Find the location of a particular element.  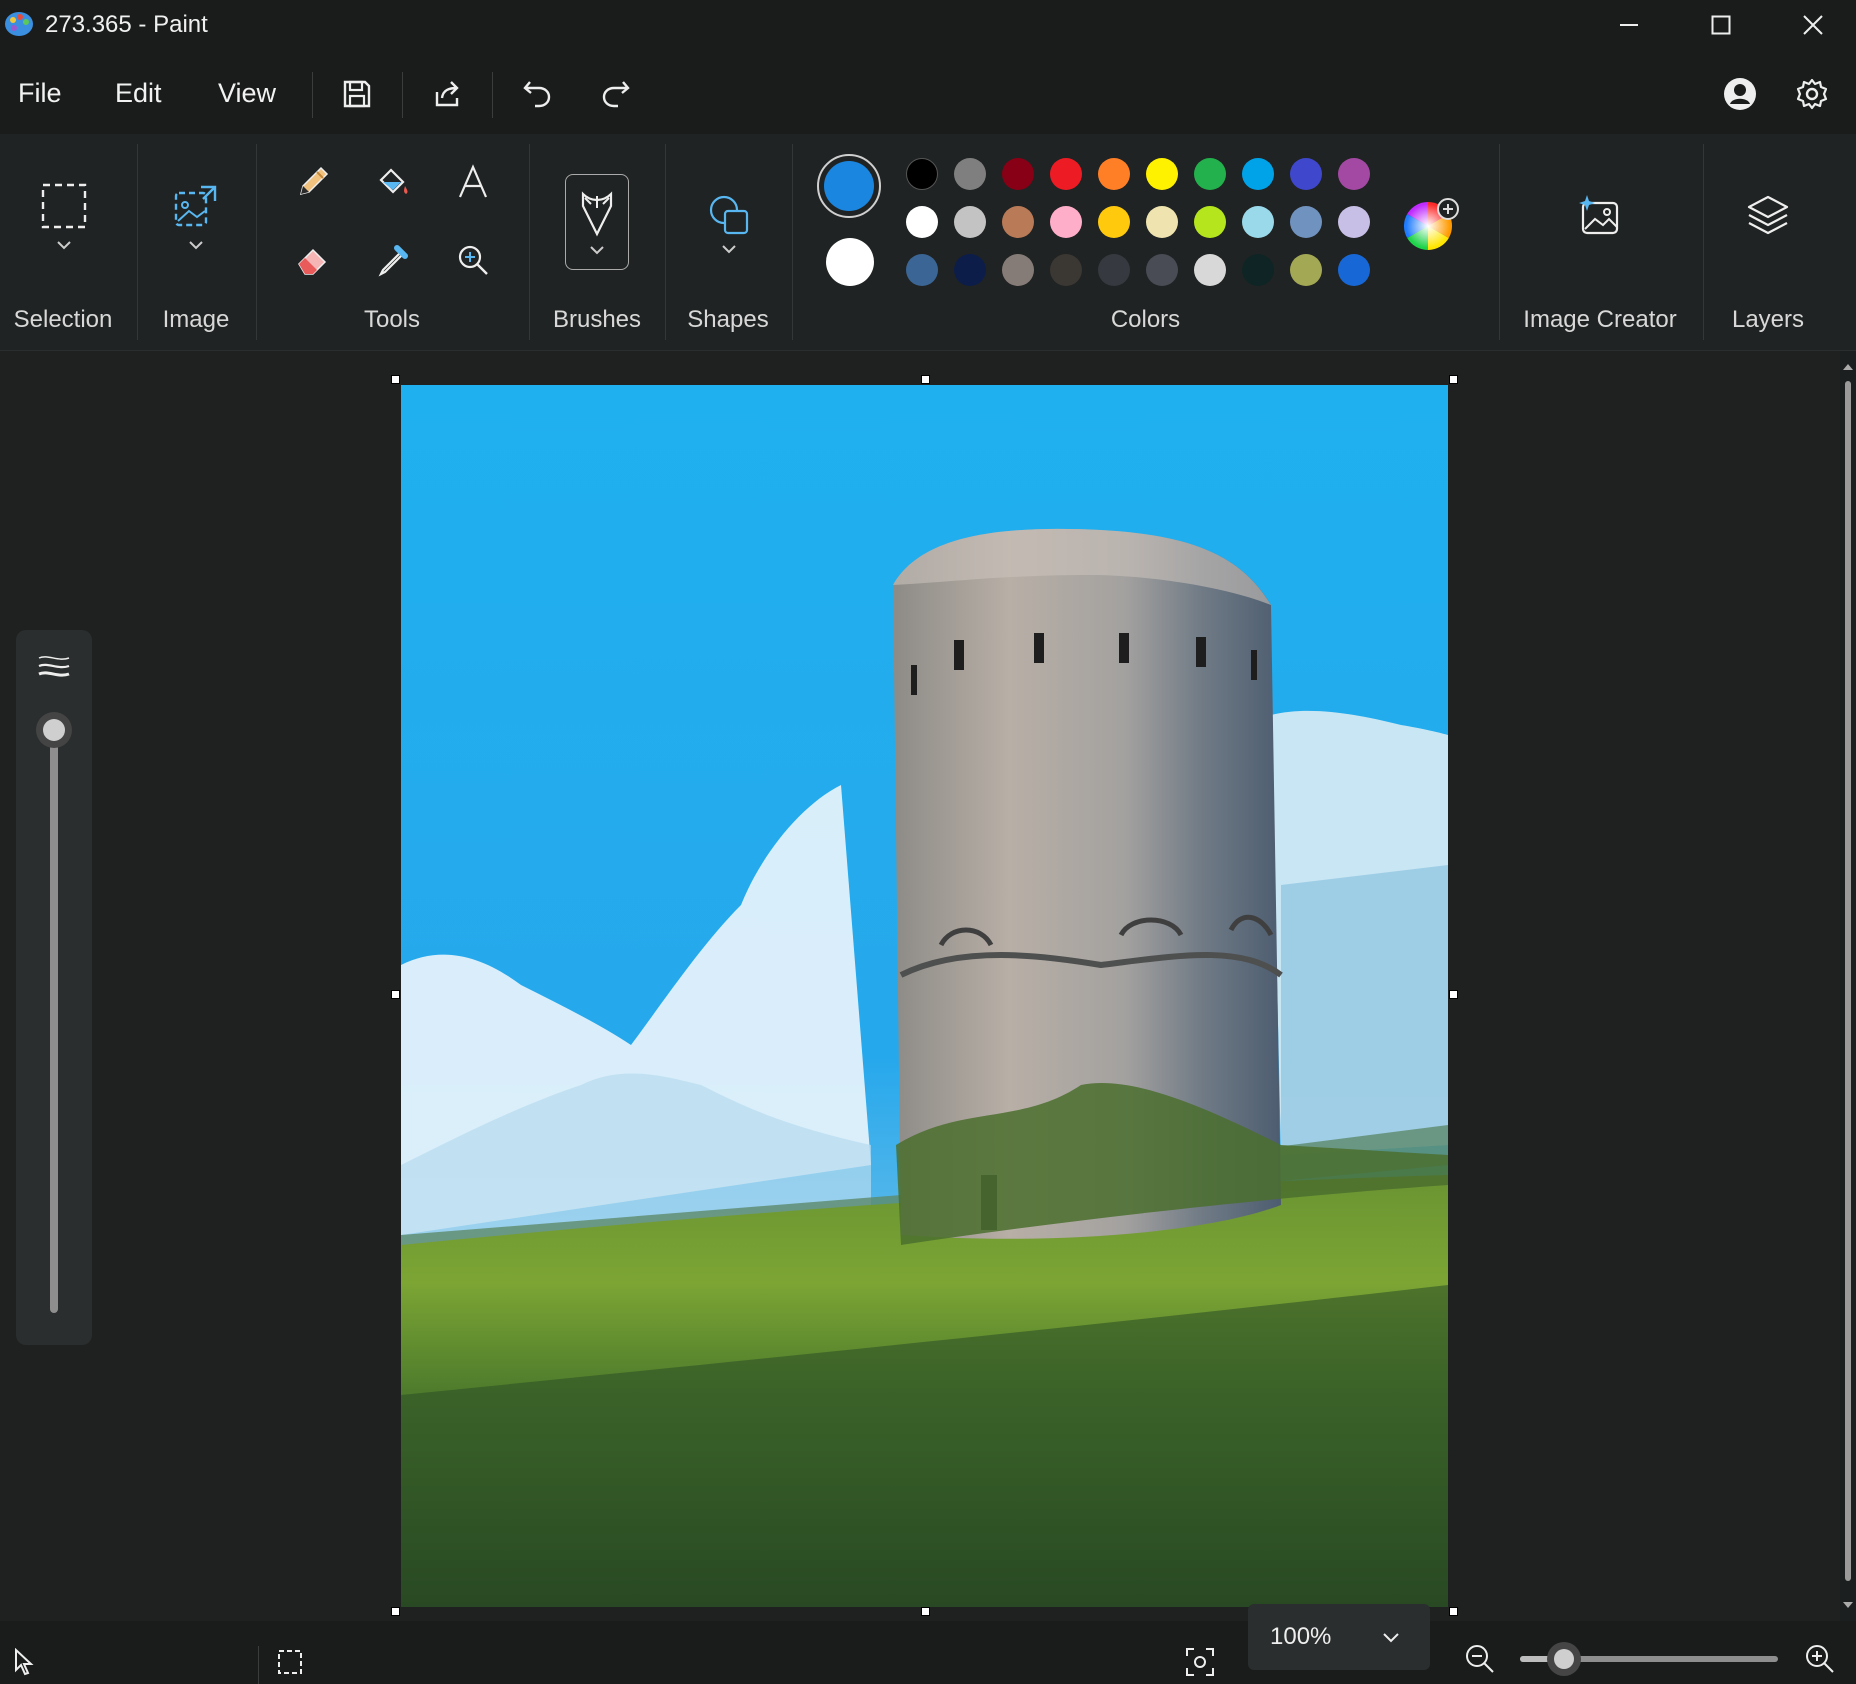

image-creator-button is located at coordinates (1600, 216).